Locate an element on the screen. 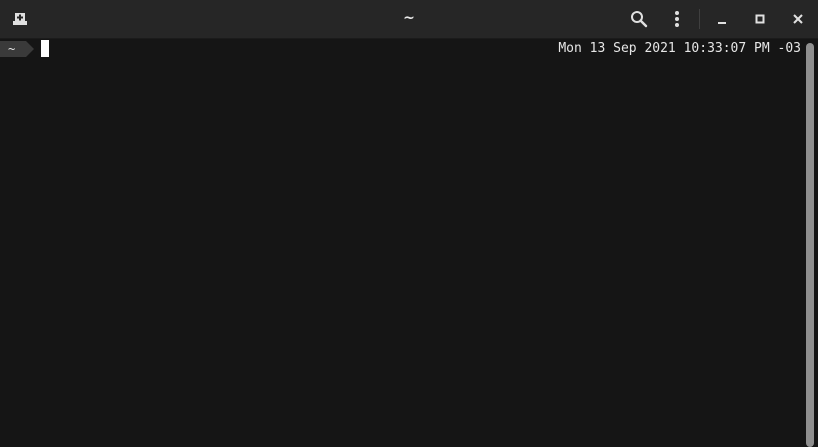 This screenshot has height=447, width=818. menu-button is located at coordinates (677, 19).